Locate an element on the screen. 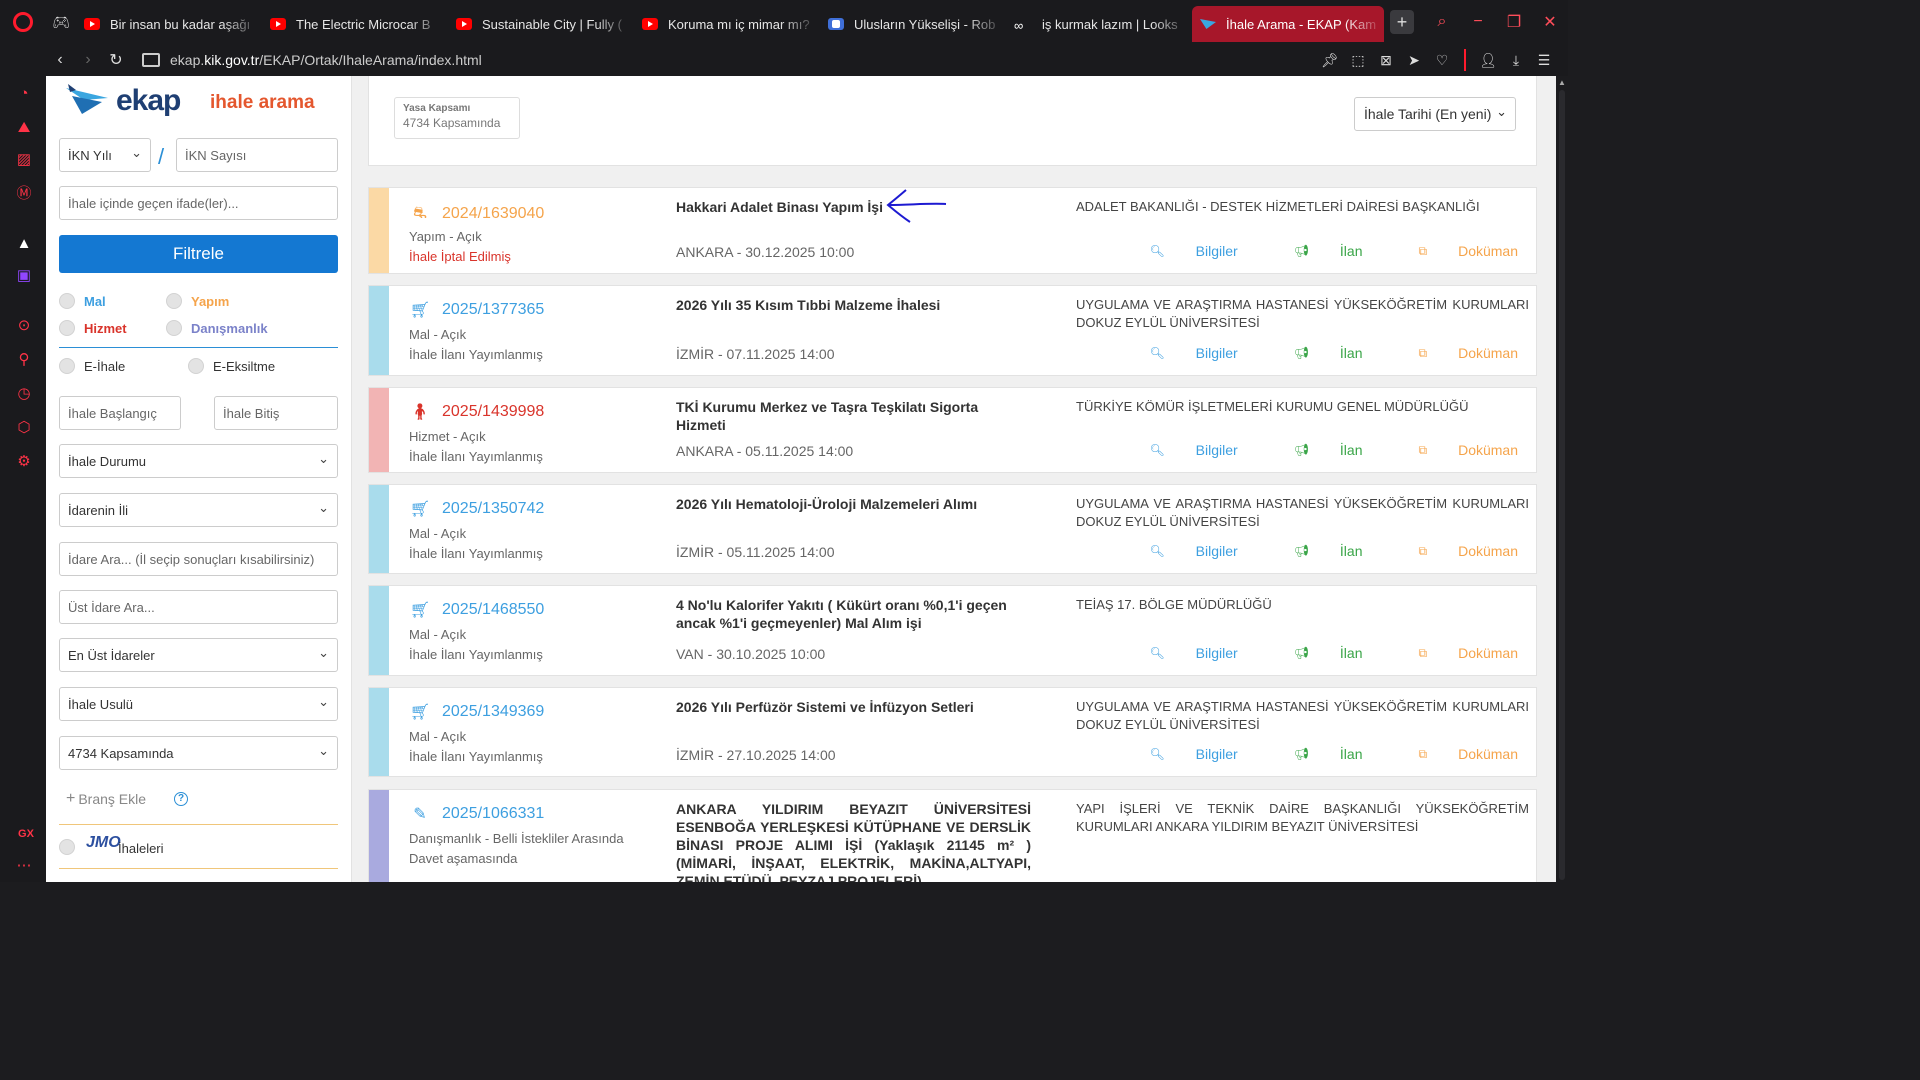 This screenshot has width=1920, height=1080. menu-icon: ☰ is located at coordinates (1544, 60).